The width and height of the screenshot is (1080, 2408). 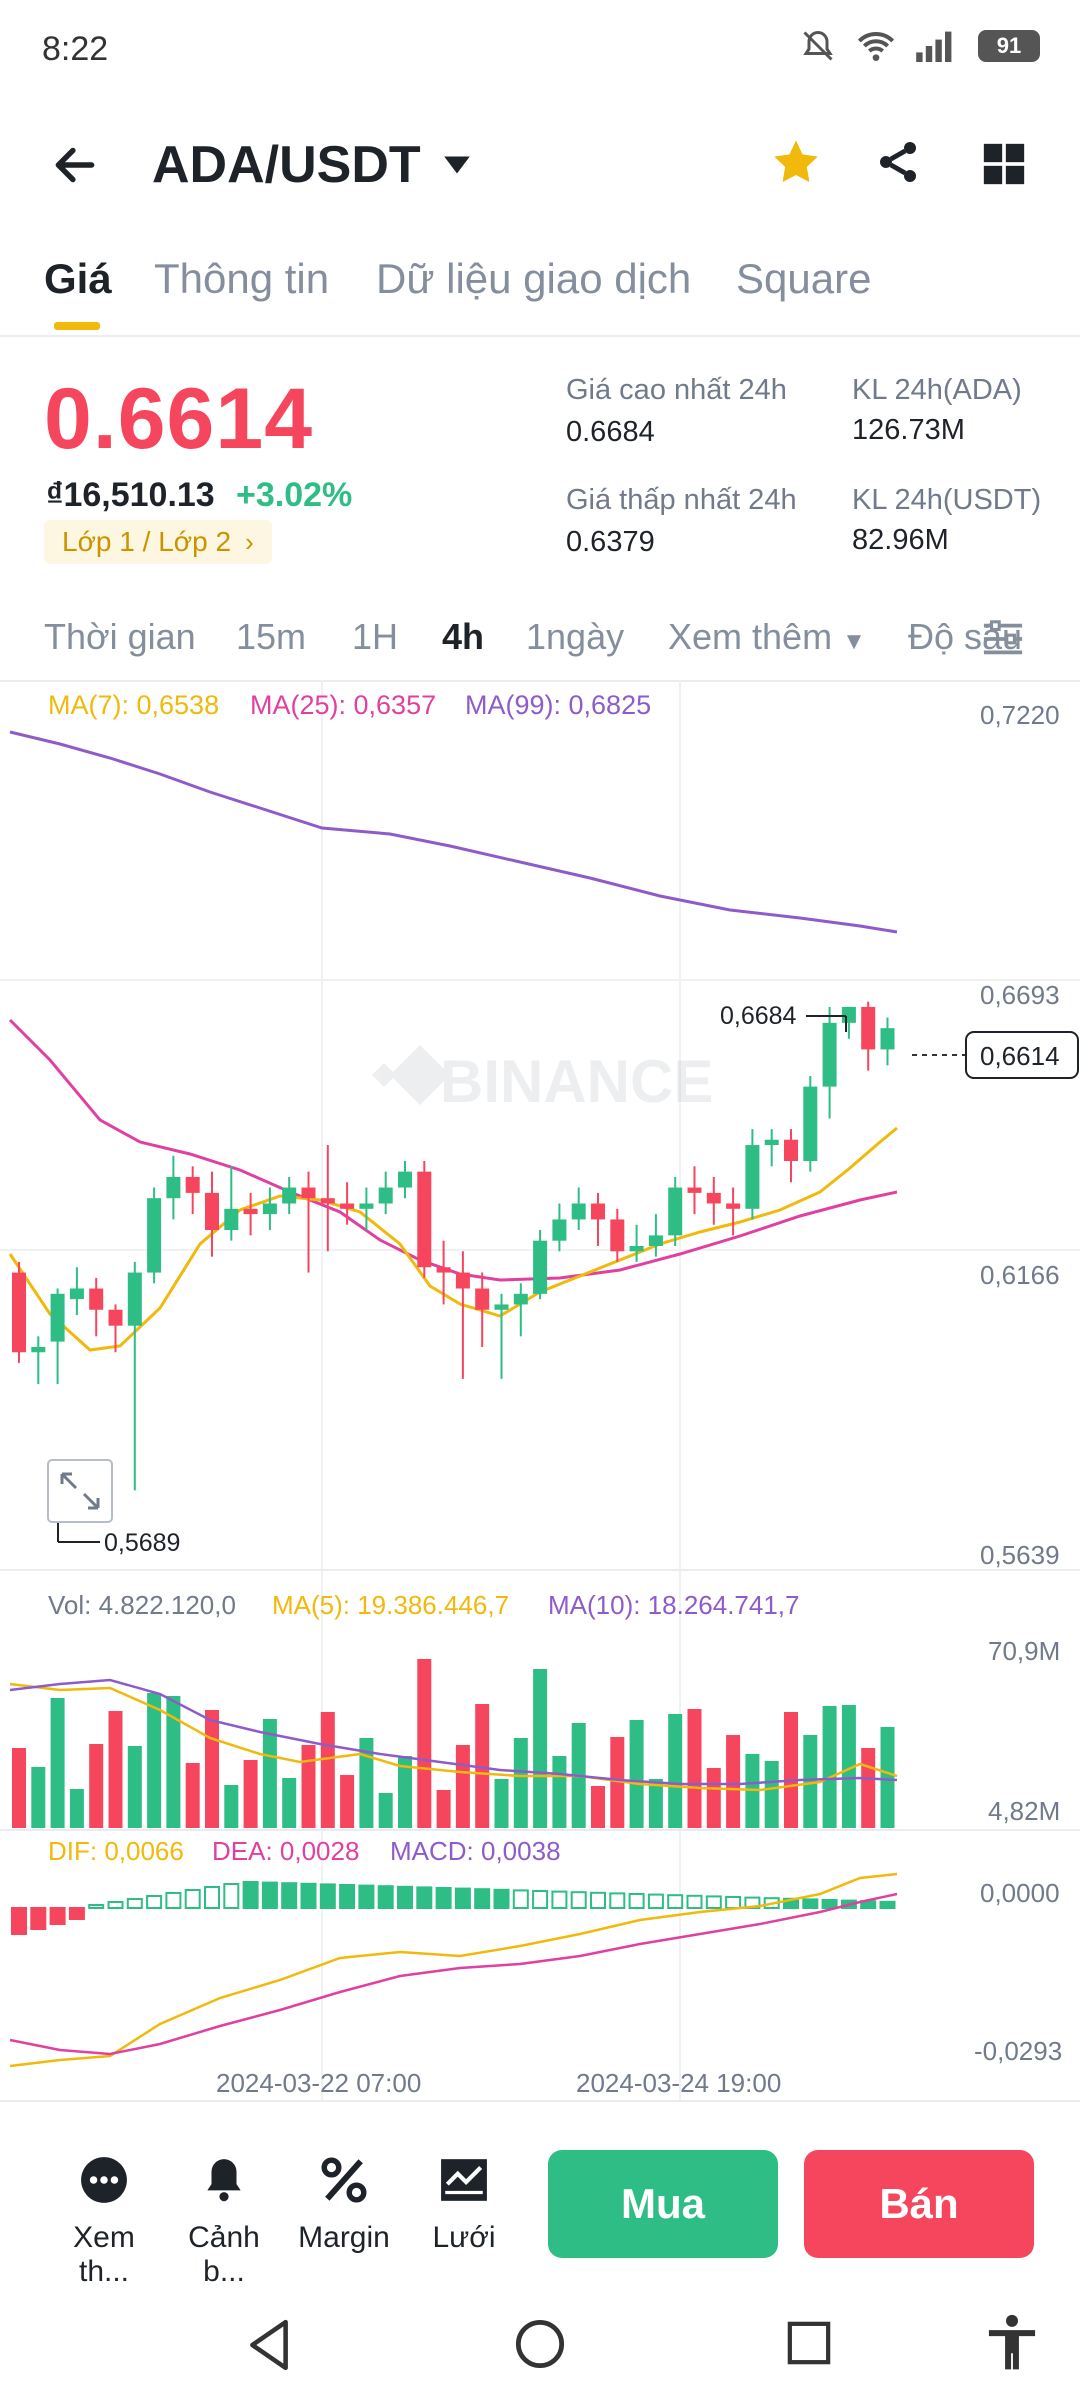 What do you see at coordinates (453, 832) in the screenshot?
I see `ma99-line` at bounding box center [453, 832].